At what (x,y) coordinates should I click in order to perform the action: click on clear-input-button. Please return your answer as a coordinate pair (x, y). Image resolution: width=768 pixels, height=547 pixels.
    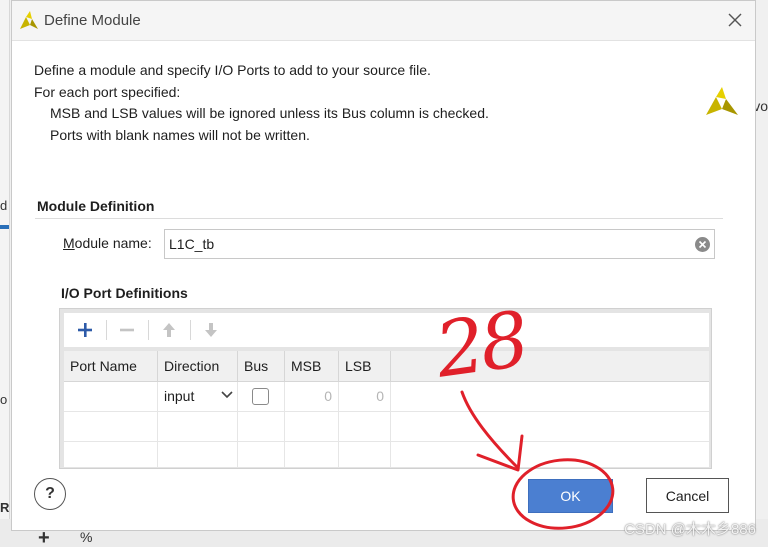
    Looking at the image, I should click on (702, 246).